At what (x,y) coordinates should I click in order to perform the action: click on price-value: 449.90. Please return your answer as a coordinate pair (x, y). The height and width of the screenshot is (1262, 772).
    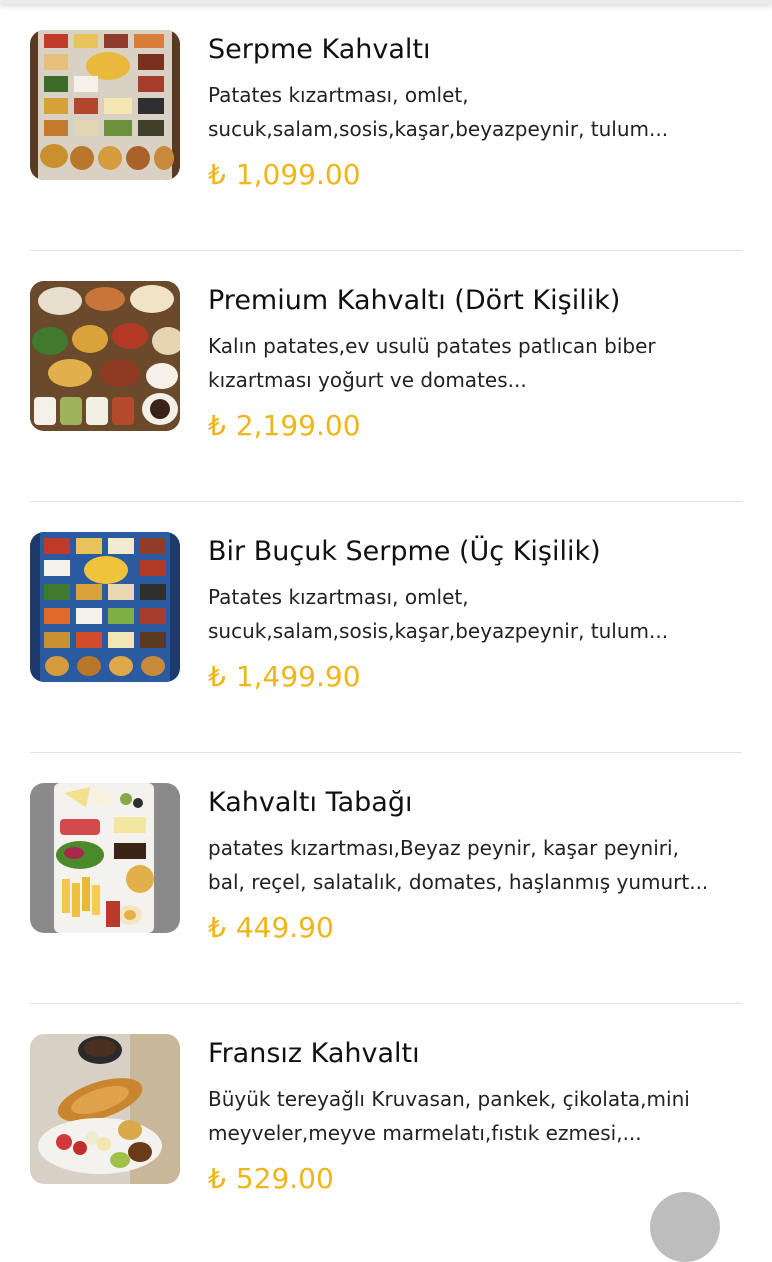
    Looking at the image, I should click on (284, 927).